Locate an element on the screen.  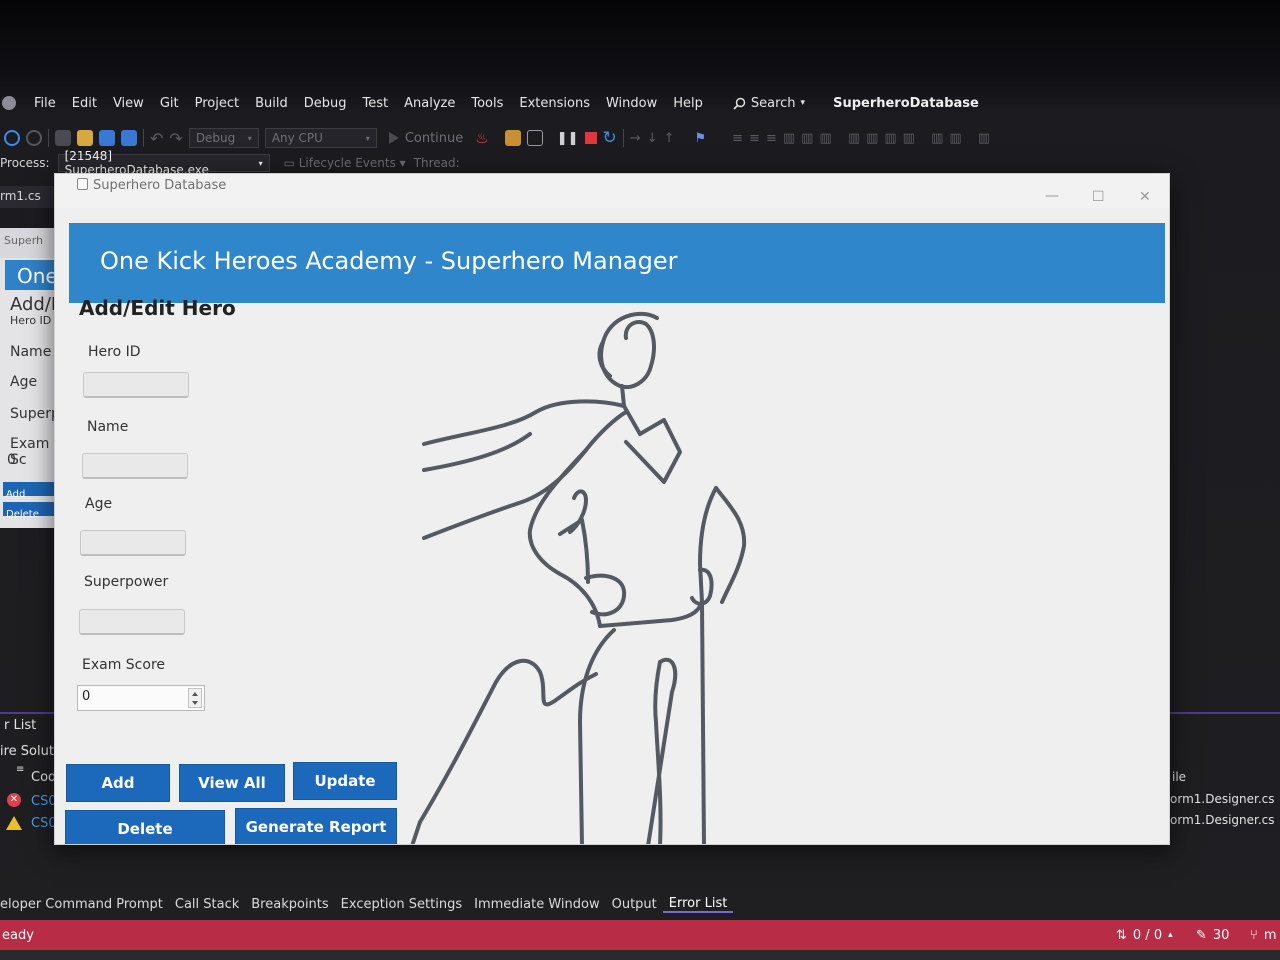
status-source-control: ⇅ 0 / 0 ▴ is located at coordinates (1144, 935).